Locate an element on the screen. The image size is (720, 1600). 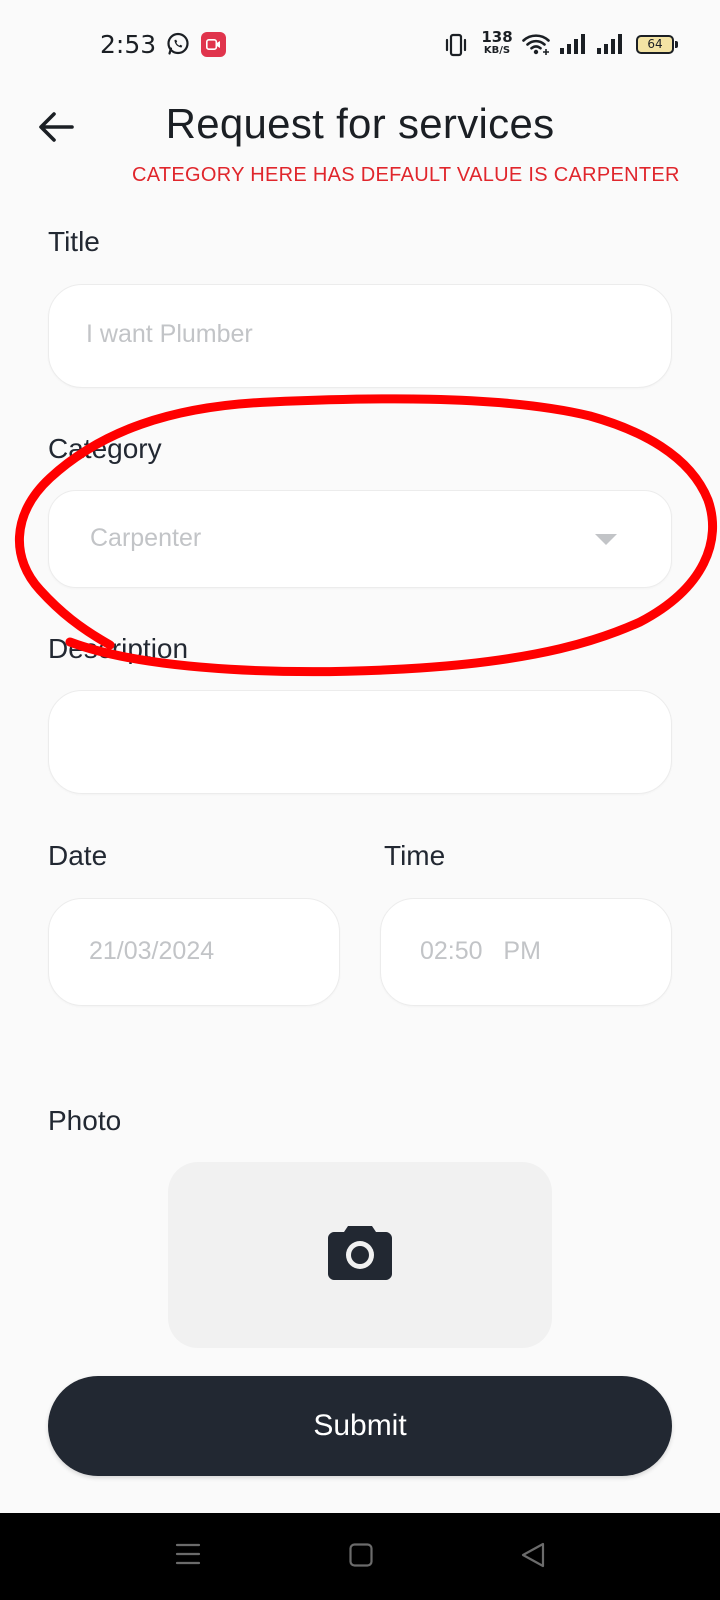
category-label: Category is located at coordinates (105, 448).